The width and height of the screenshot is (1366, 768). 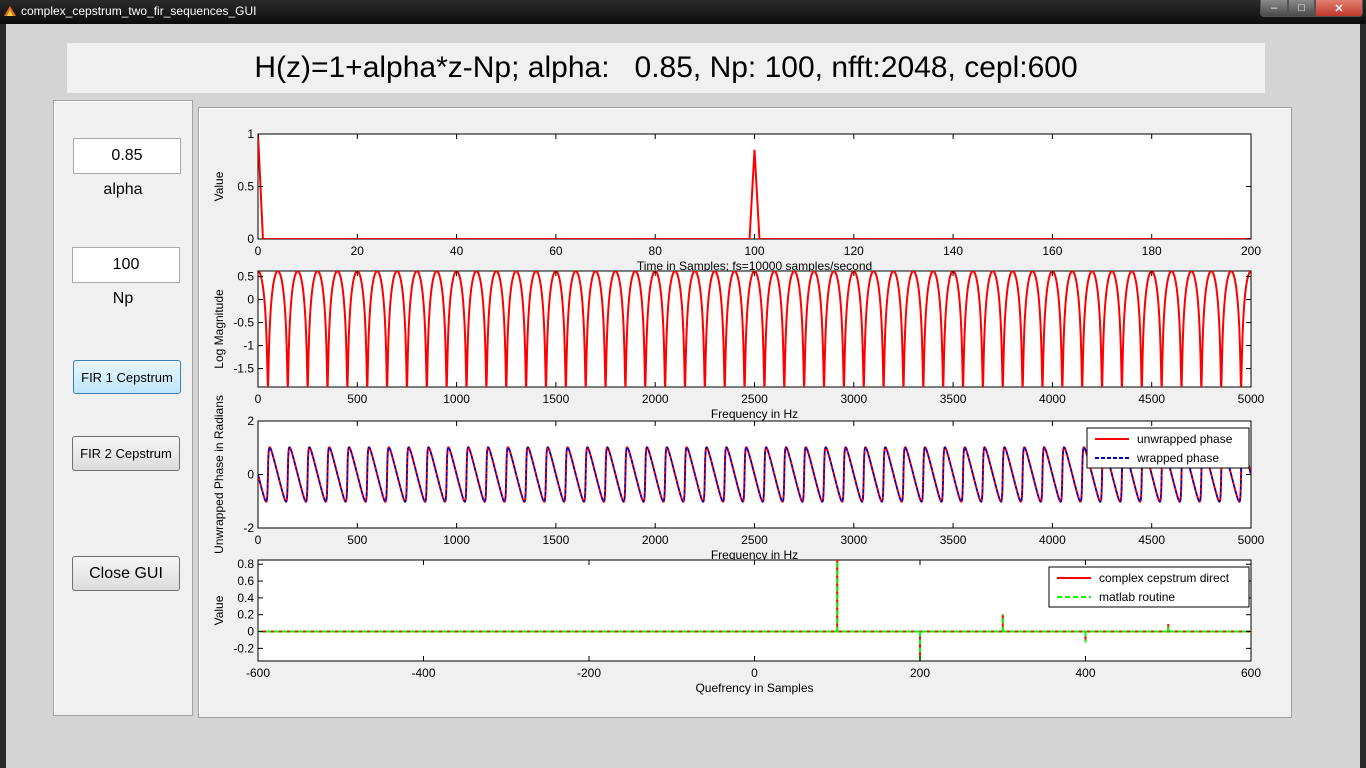 What do you see at coordinates (1168, 448) in the screenshot?
I see `legend: unwrapped phase wrapped phase` at bounding box center [1168, 448].